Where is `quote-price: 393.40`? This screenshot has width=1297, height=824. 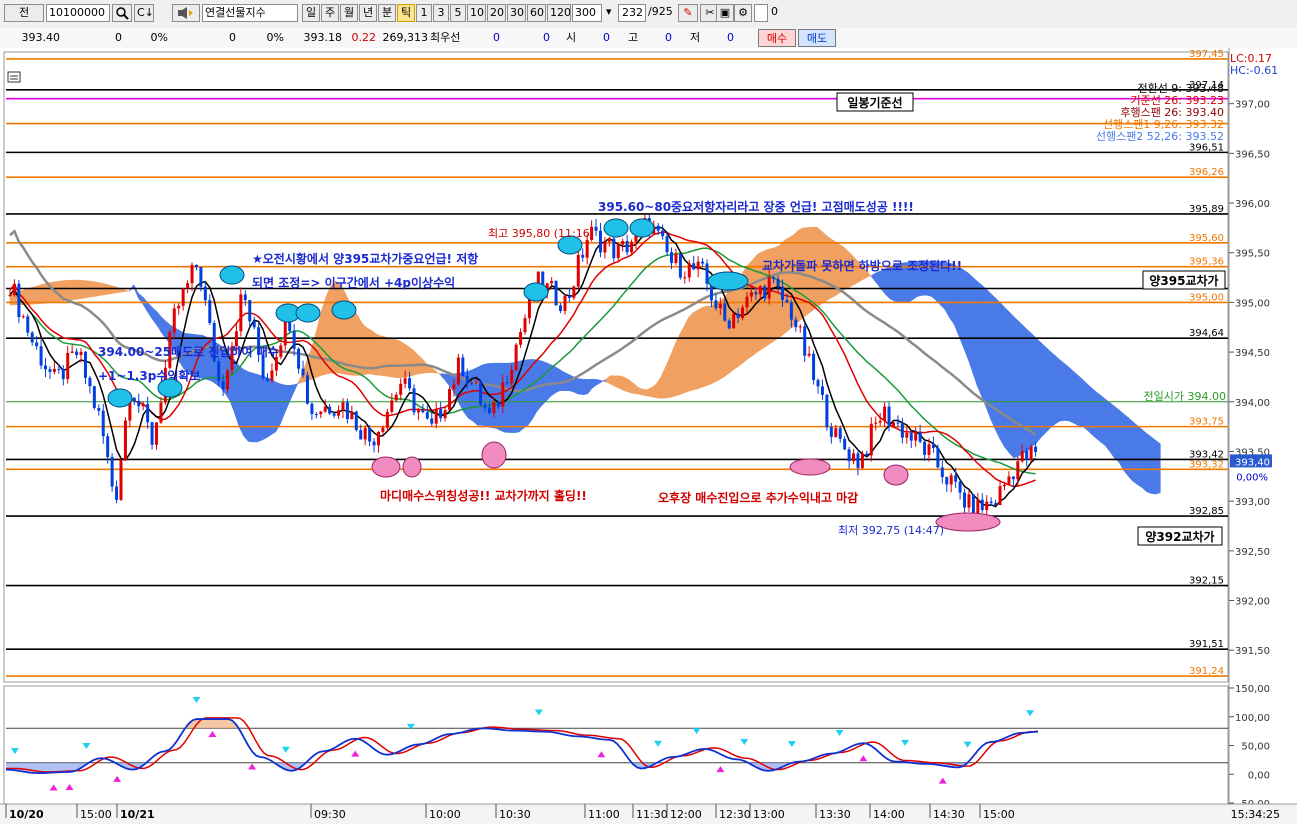 quote-price: 393.40 is located at coordinates (41, 37).